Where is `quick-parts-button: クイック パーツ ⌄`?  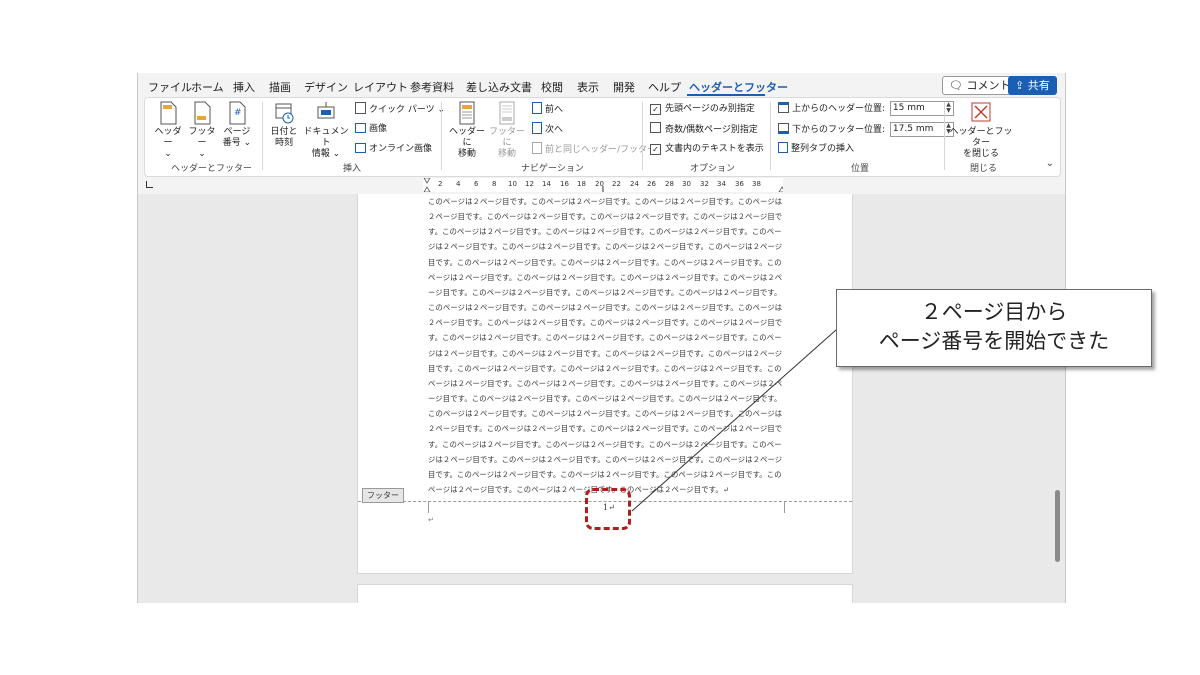 quick-parts-button: クイック パーツ ⌄ is located at coordinates (400, 109).